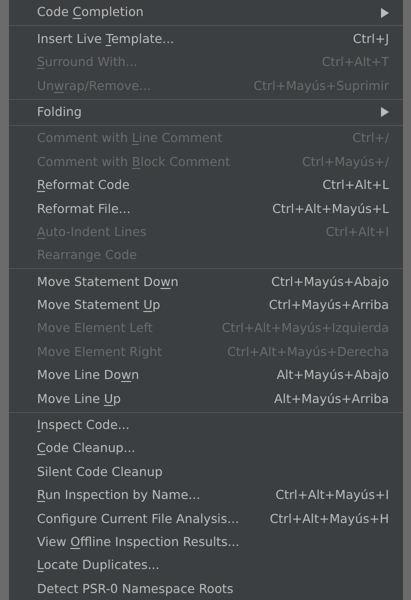  What do you see at coordinates (206, 306) in the screenshot?
I see `menu-item: Move Statement Up Ctrl+Mayús+Arriba` at bounding box center [206, 306].